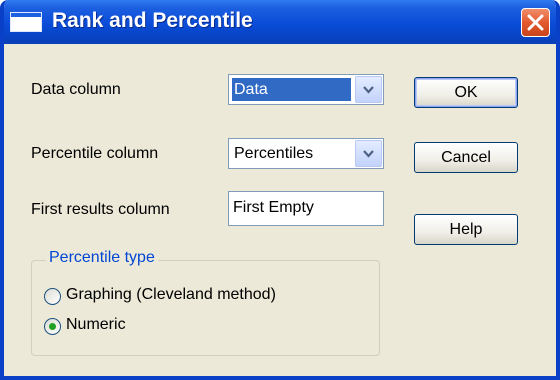  Describe the element at coordinates (102, 258) in the screenshot. I see `percentile-type-legend: Percentile type` at that location.